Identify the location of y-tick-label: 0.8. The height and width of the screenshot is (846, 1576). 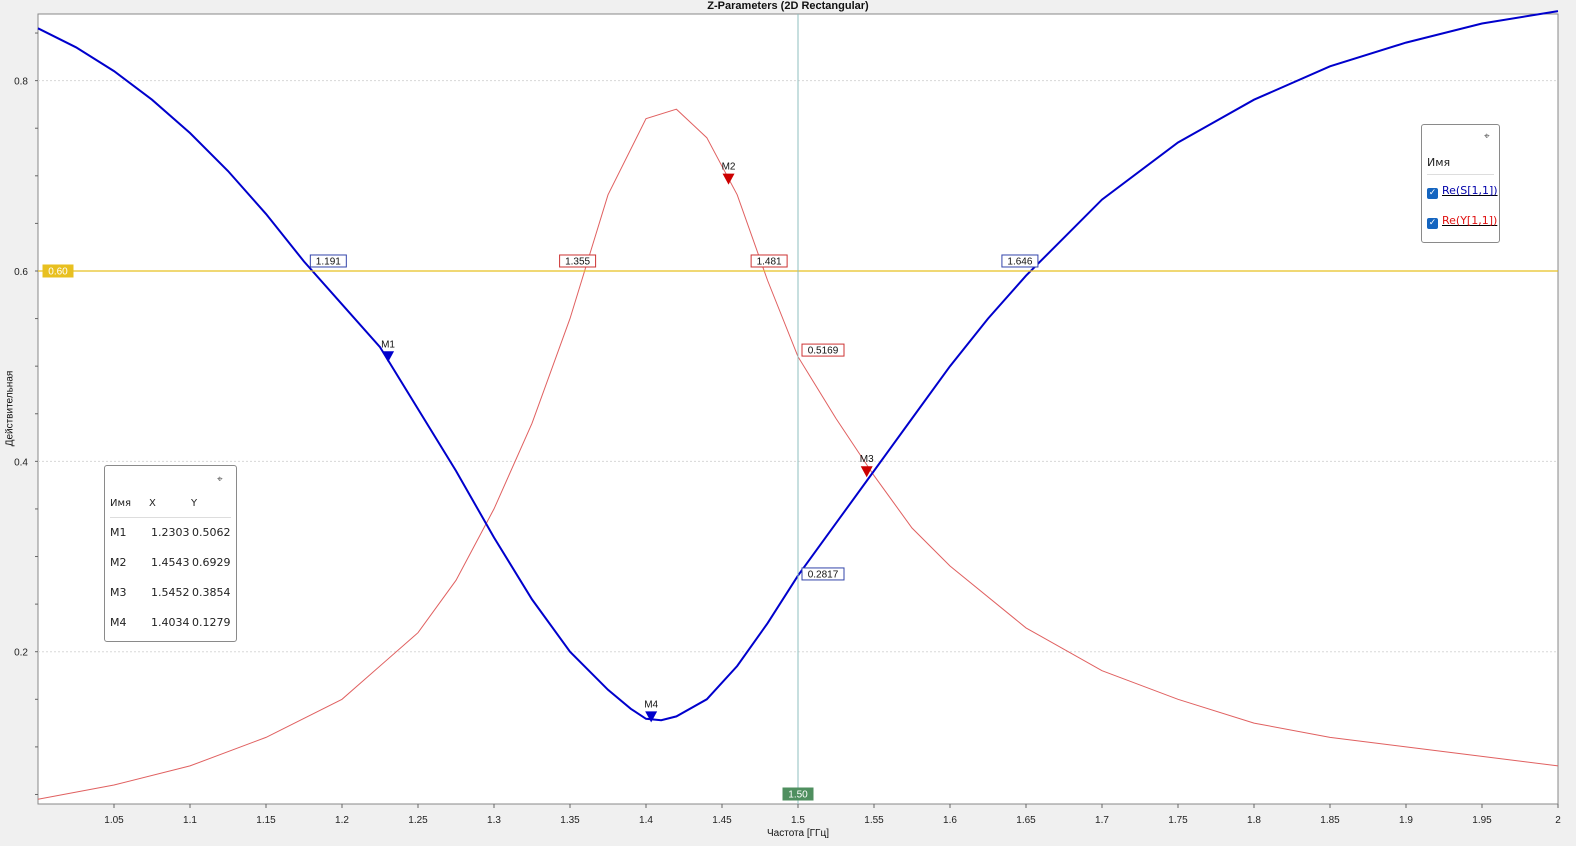
(21, 82).